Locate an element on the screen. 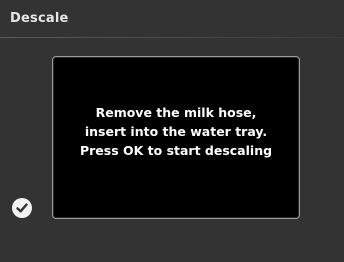 Image resolution: width=344 pixels, height=262 pixels. page-title: Descale is located at coordinates (39, 18).